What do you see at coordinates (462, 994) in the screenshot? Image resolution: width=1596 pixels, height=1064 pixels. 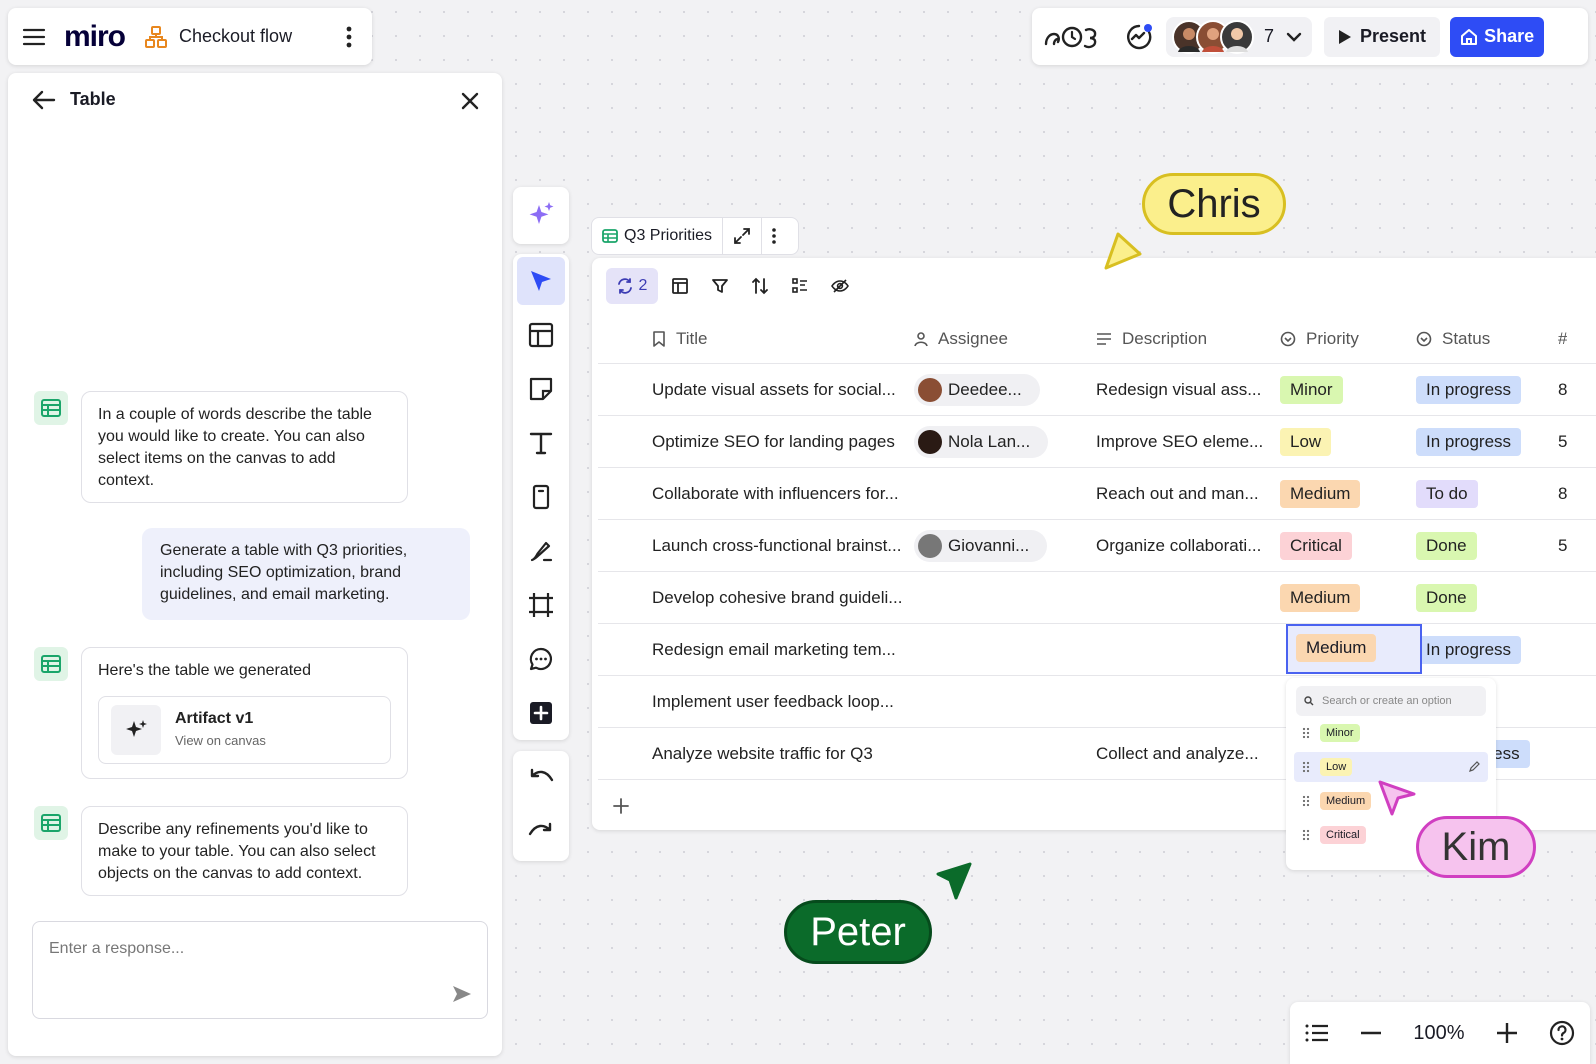 I see `send-icon` at bounding box center [462, 994].